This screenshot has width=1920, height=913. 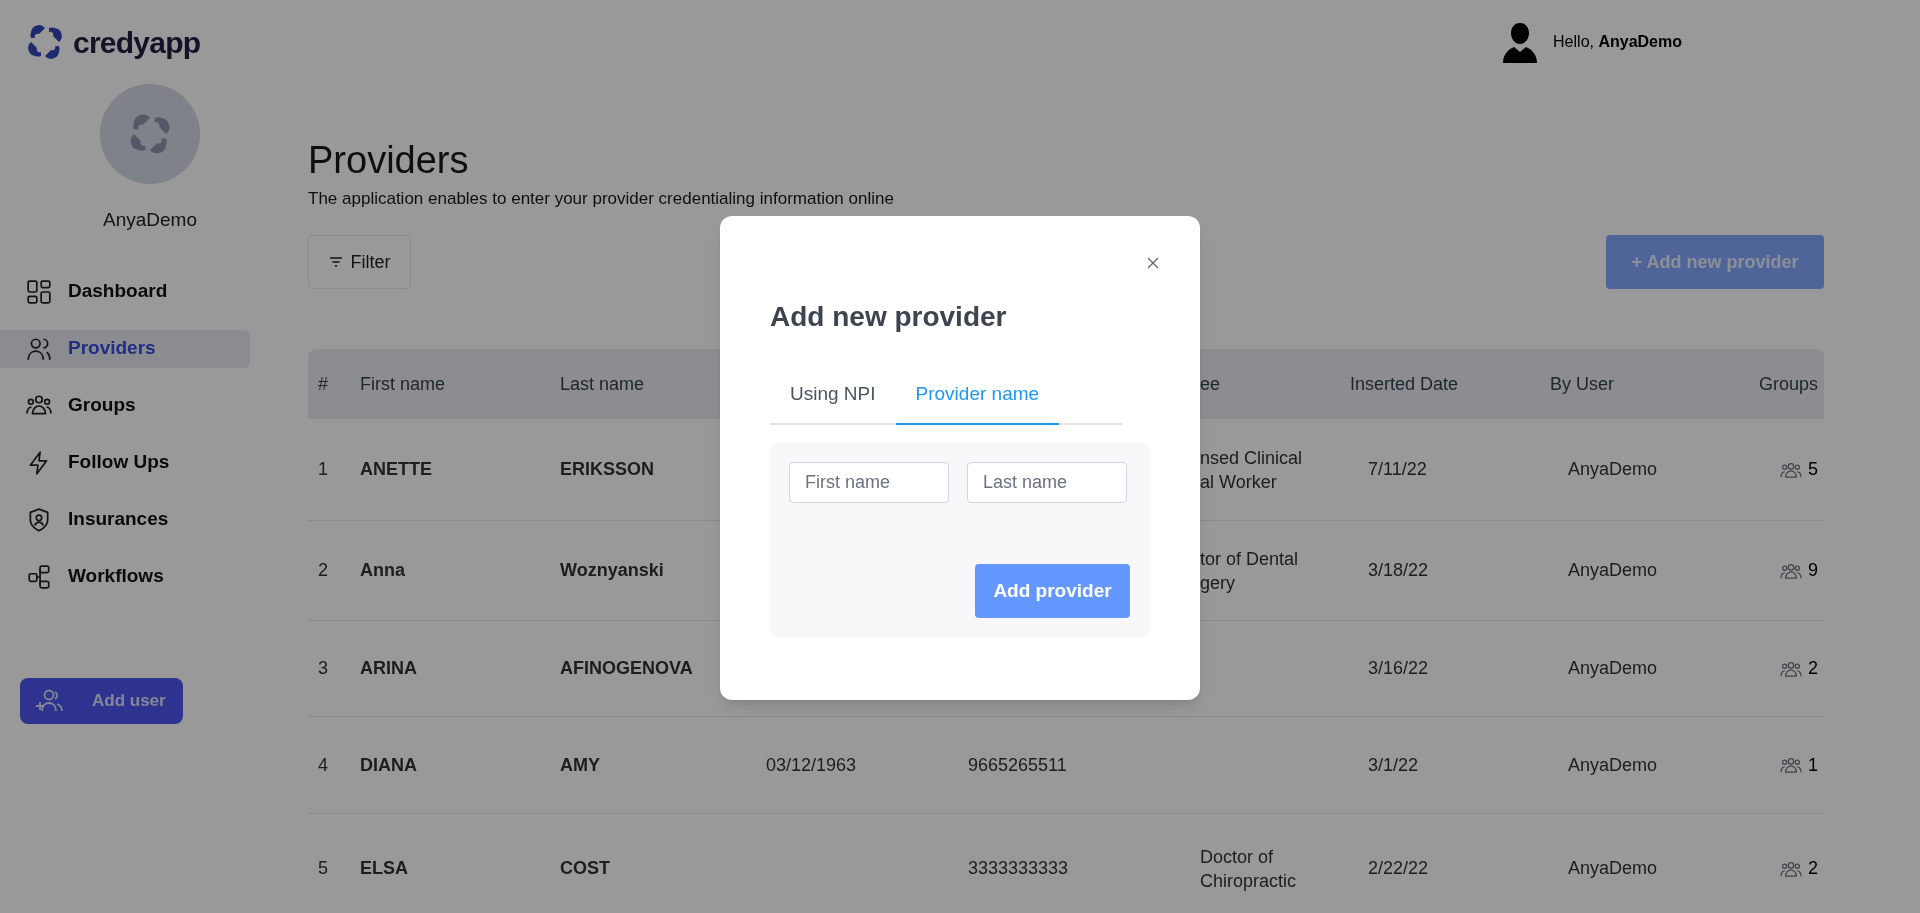 I want to click on sidebar-item: Workflows, so click(x=125, y=576).